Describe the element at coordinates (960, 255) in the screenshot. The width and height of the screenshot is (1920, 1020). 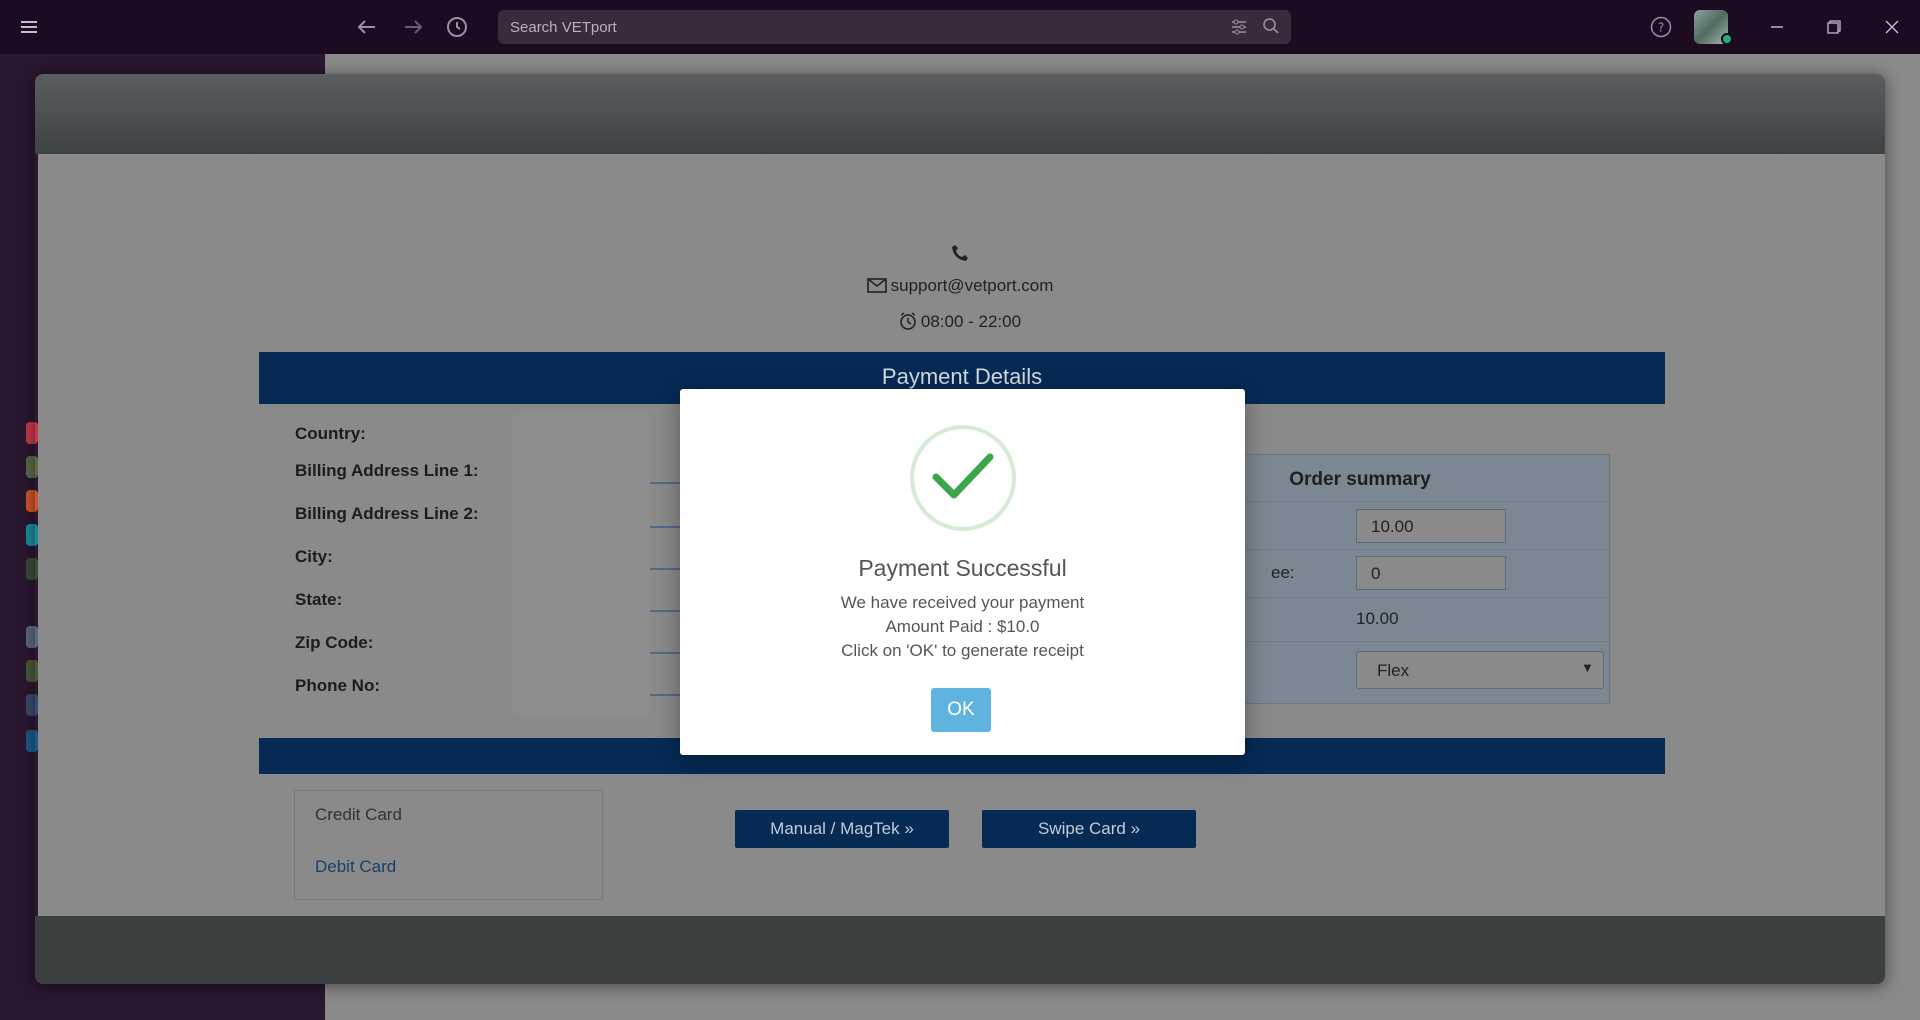
I see `phone-icon` at that location.